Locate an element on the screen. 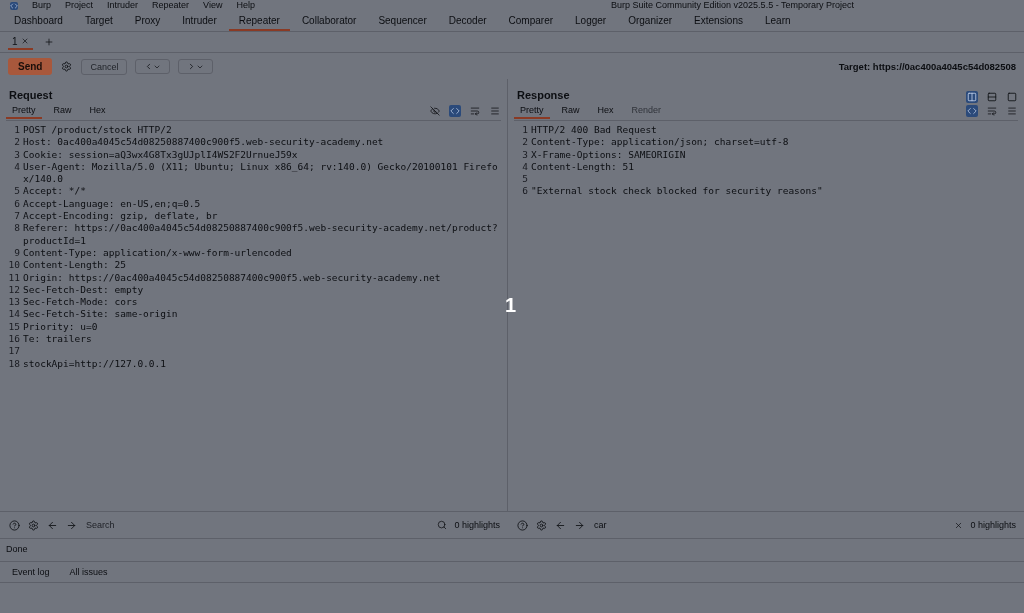 This screenshot has width=1024, height=613. code-line: User-Agent: Mozilla/5.0 (X11; Ubuntu; Linux x86_64; rv:140.0) Gecko/20100101 Firefox/140.0 is located at coordinates (261, 173).